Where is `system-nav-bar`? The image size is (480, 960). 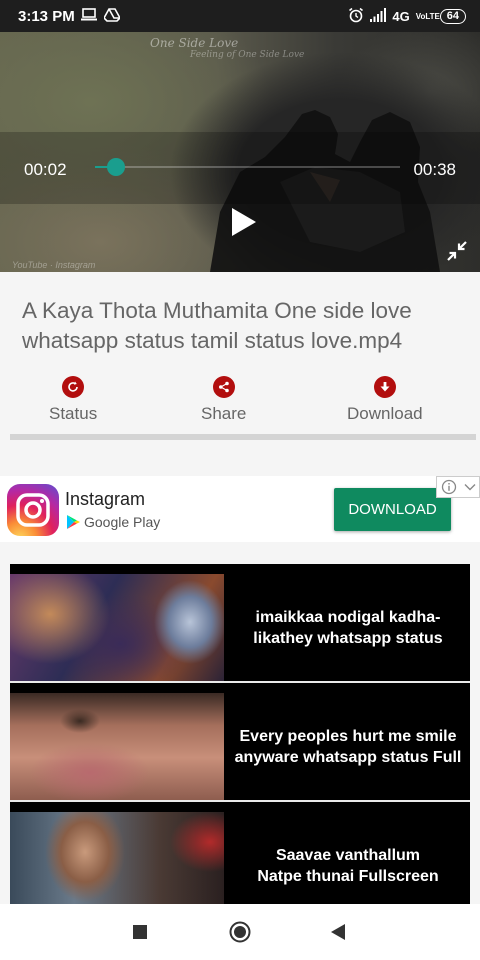 system-nav-bar is located at coordinates (240, 932).